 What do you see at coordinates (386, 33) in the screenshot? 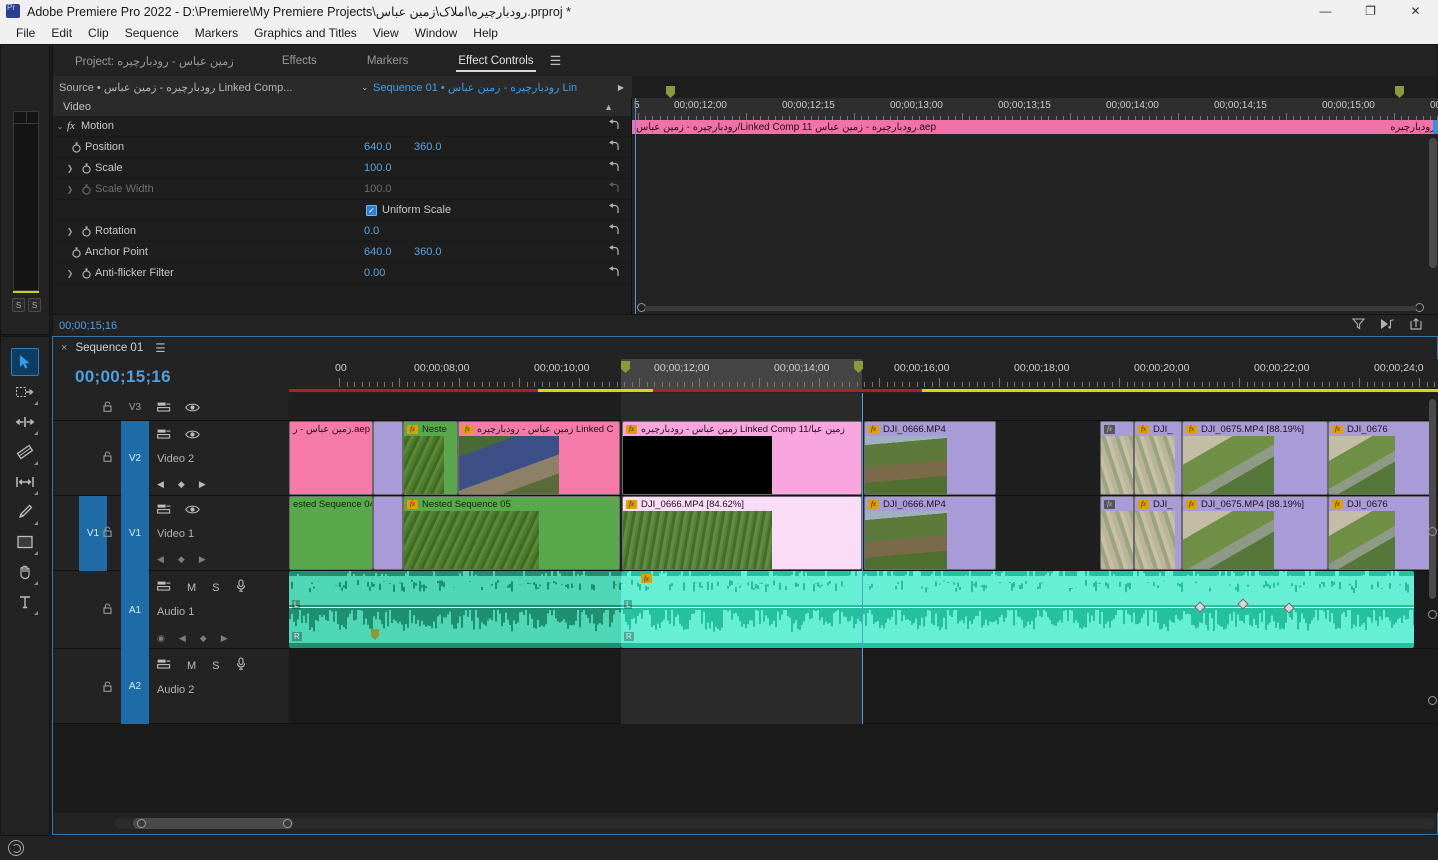
I see `menu-view: View` at bounding box center [386, 33].